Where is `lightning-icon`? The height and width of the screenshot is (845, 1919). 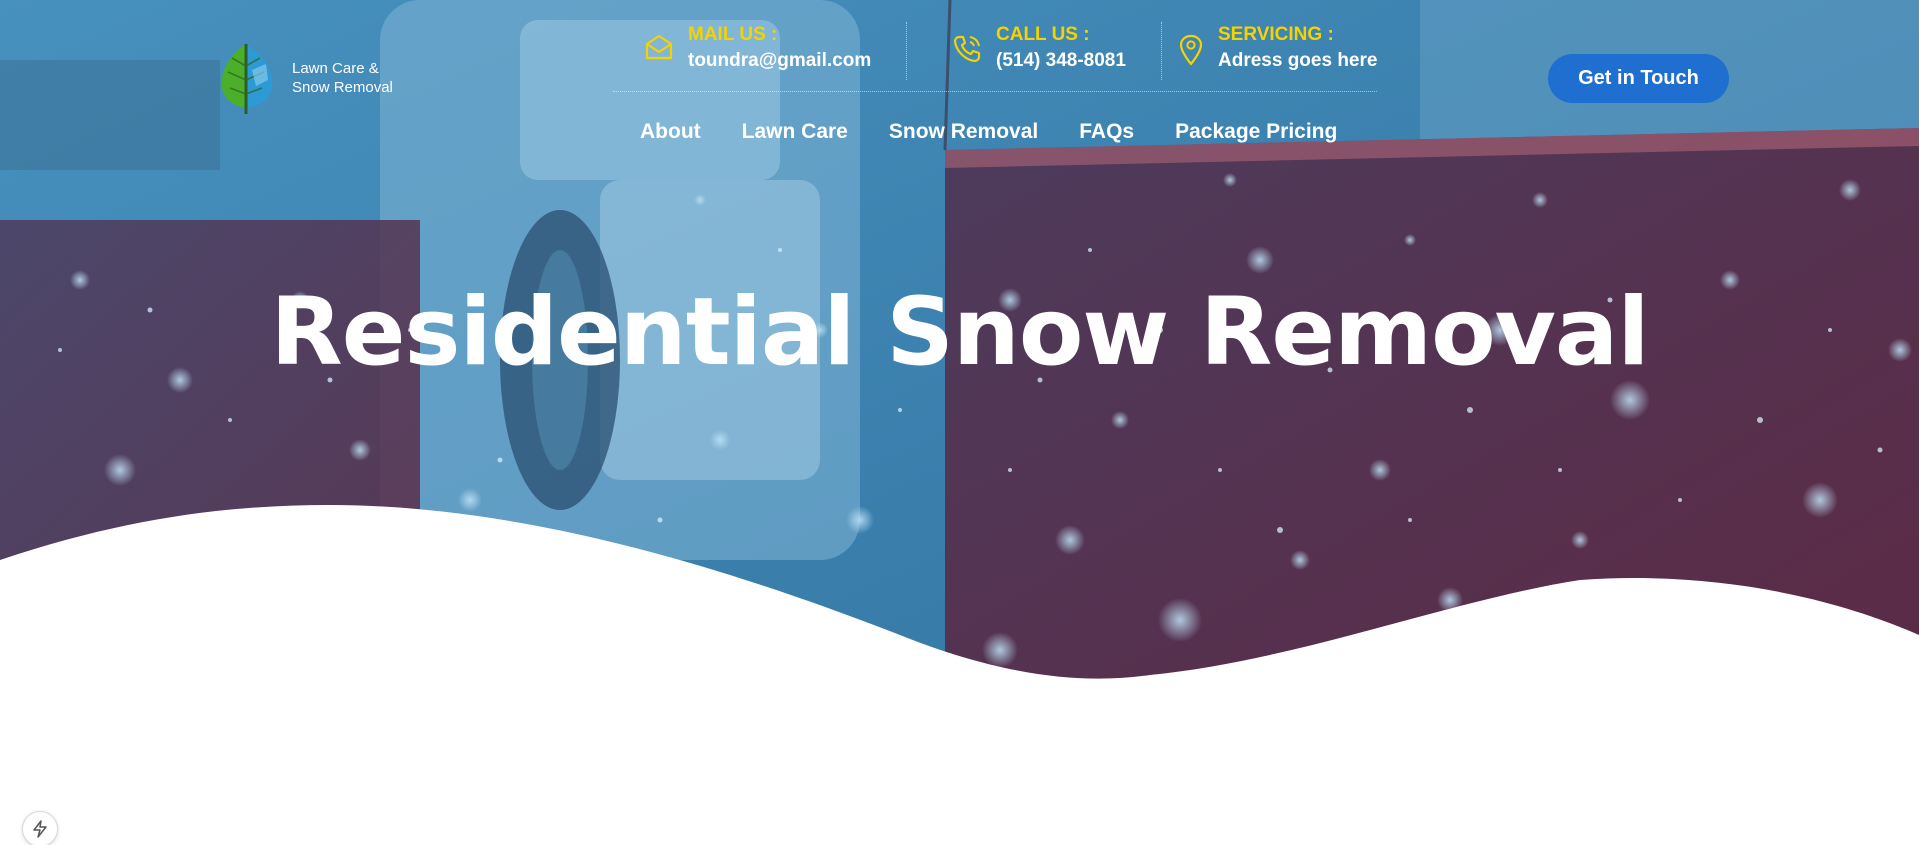 lightning-icon is located at coordinates (40, 829).